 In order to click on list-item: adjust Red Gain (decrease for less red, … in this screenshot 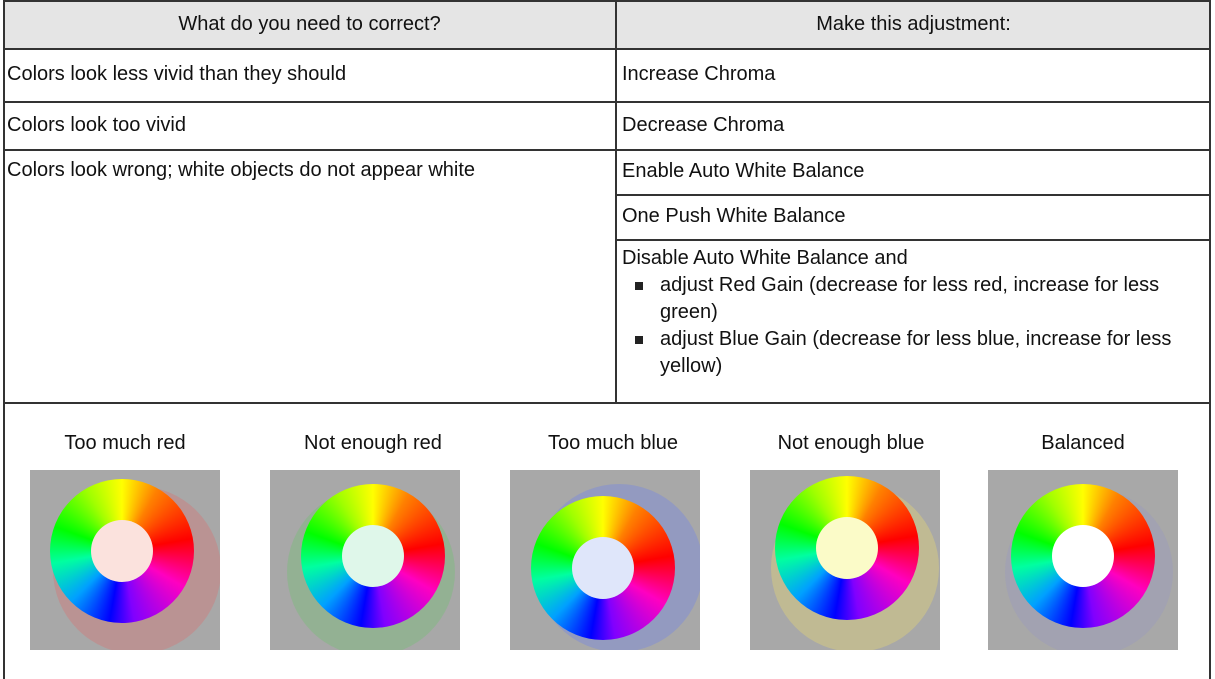, I will do `click(906, 299)`.